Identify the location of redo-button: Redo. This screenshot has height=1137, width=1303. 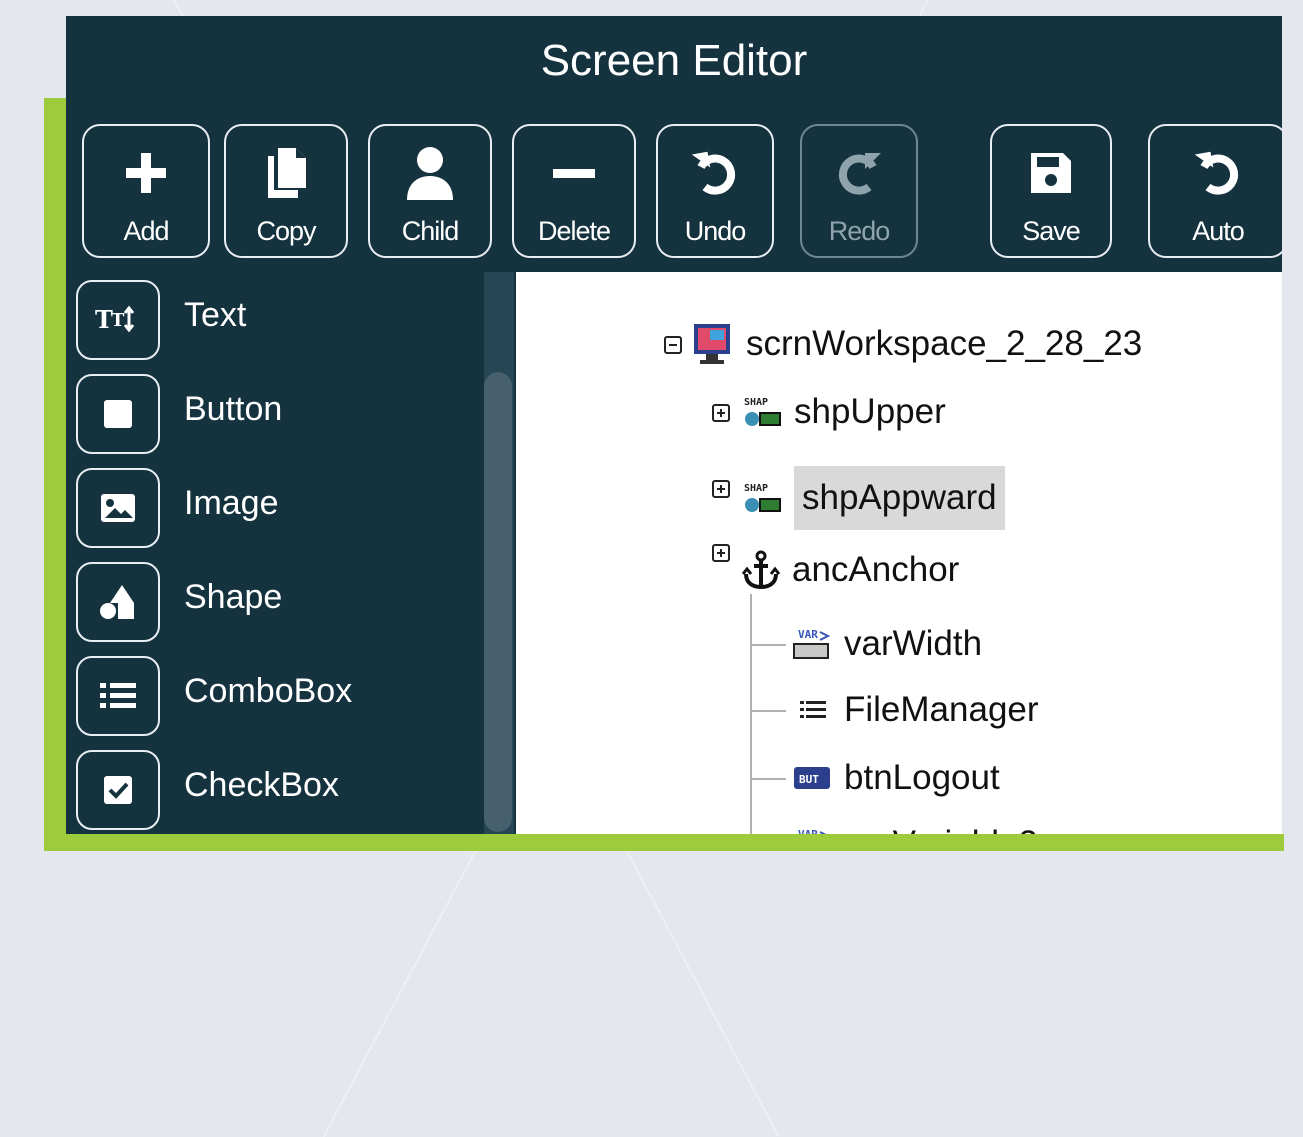
(859, 191).